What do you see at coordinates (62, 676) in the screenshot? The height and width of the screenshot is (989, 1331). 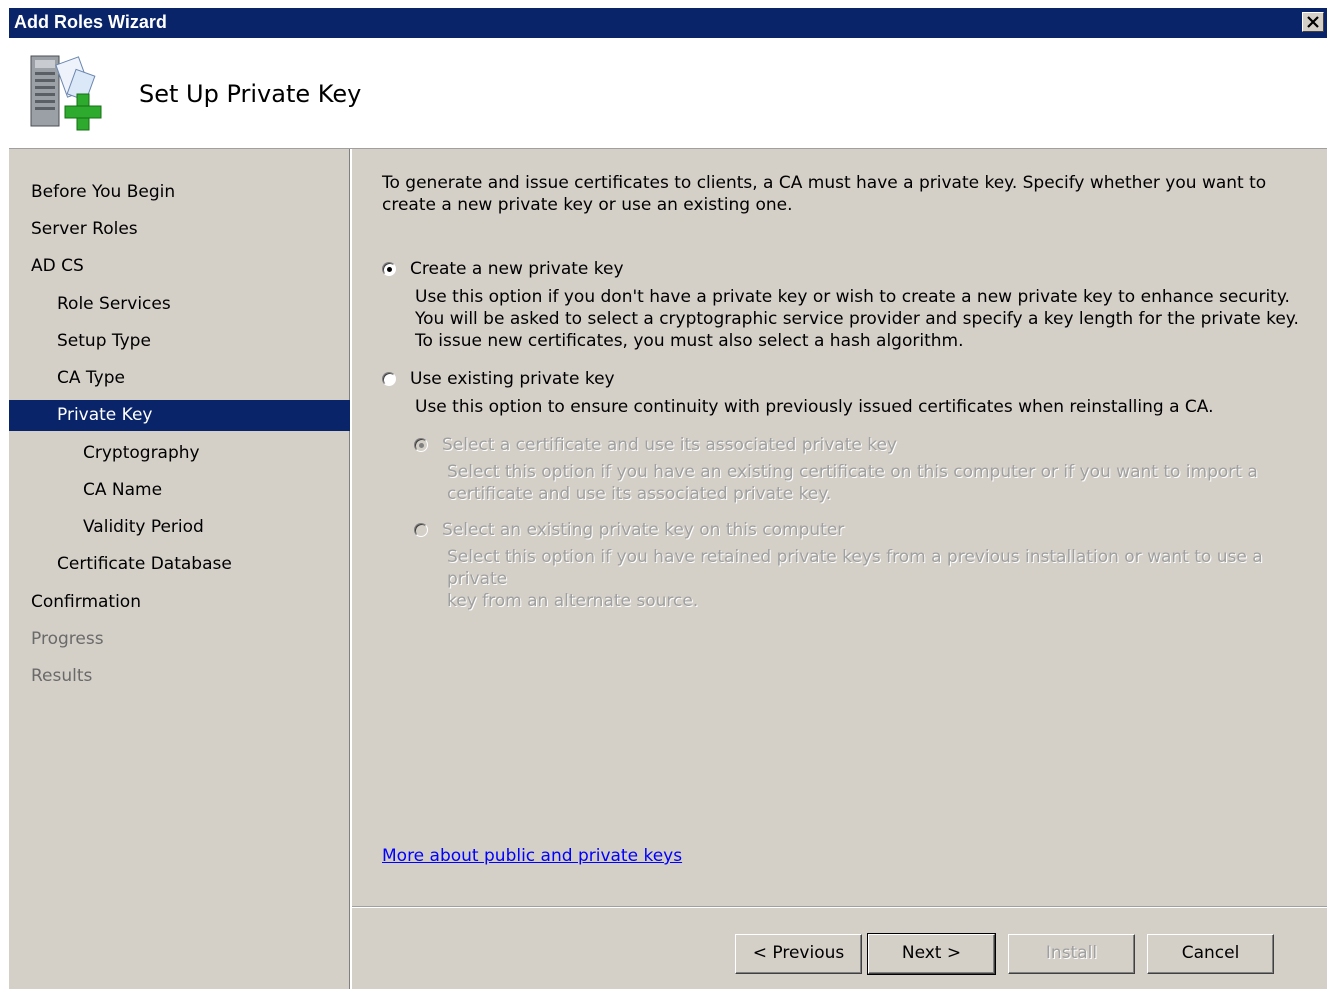 I see `sidebar-item-results: Results` at bounding box center [62, 676].